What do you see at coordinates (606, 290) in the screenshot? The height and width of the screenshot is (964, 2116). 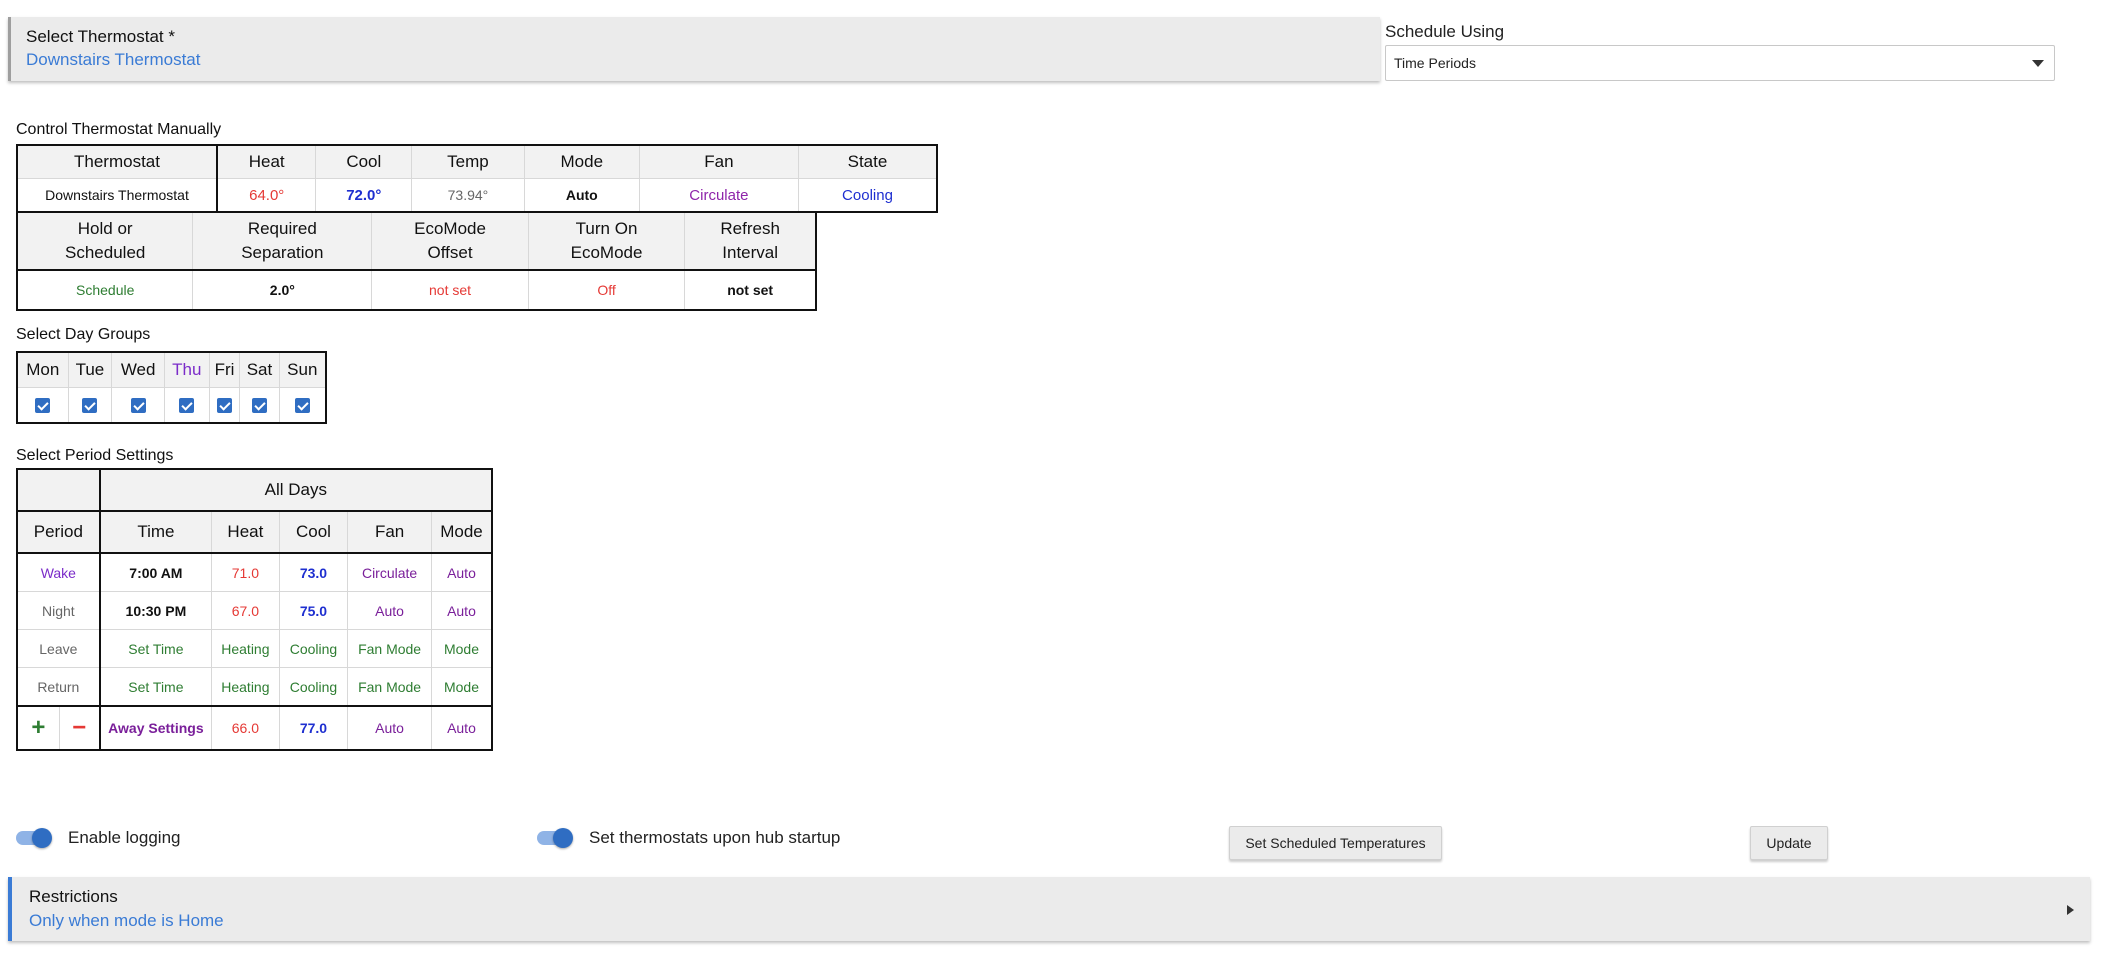 I see `ecomode-toggle-value: Off` at bounding box center [606, 290].